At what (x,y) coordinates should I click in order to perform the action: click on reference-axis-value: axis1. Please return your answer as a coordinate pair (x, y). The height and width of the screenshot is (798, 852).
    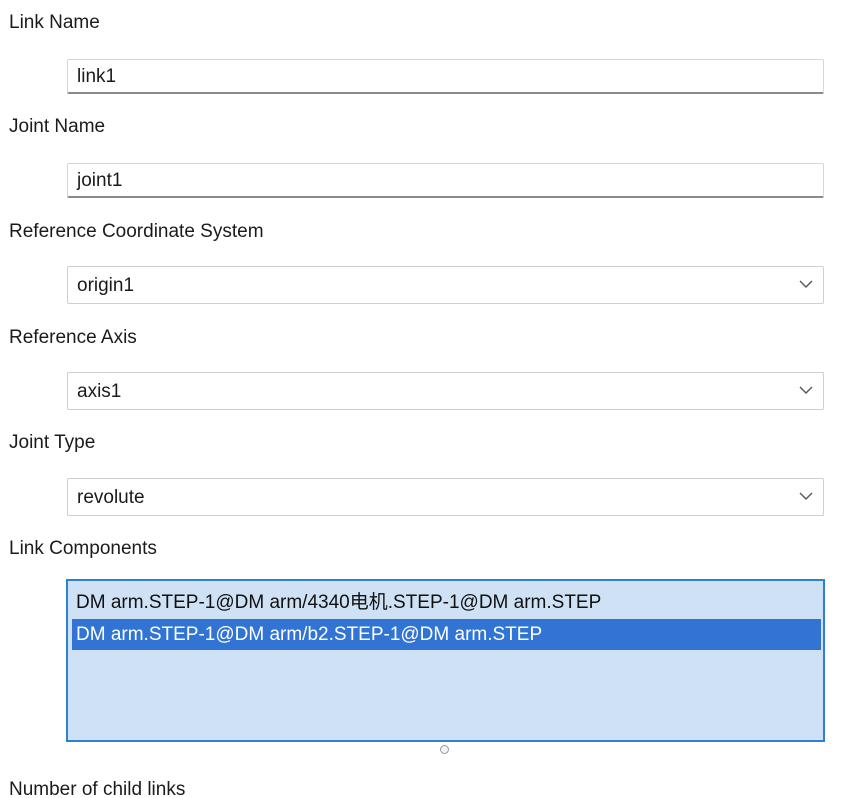
    Looking at the image, I should click on (99, 391).